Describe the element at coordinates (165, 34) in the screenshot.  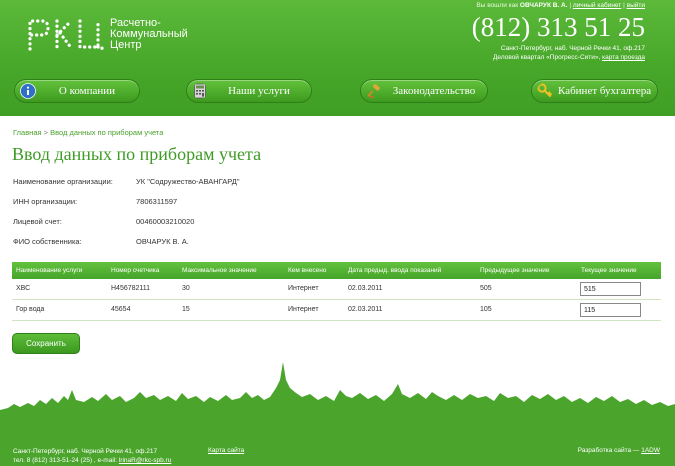
I see `logo-text: Расчетно- Коммунальный Центр` at that location.